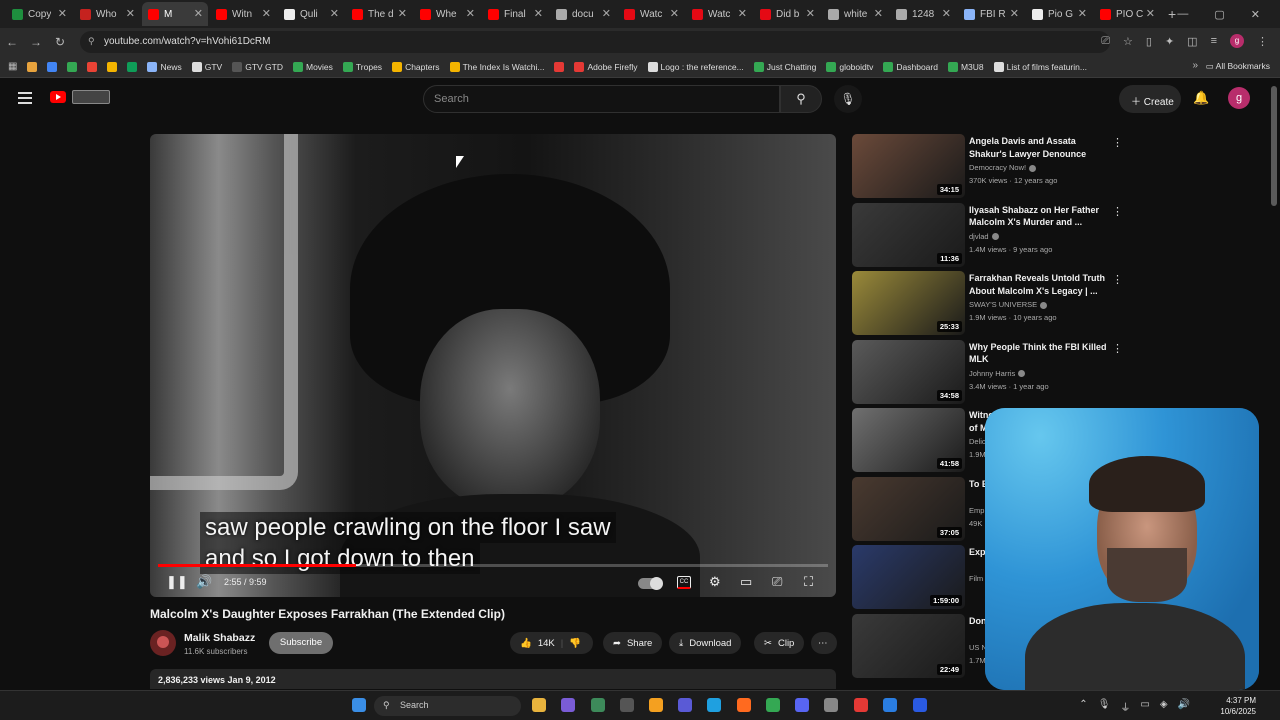  What do you see at coordinates (219, 638) in the screenshot?
I see `channel-name: Malik Shabazz` at bounding box center [219, 638].